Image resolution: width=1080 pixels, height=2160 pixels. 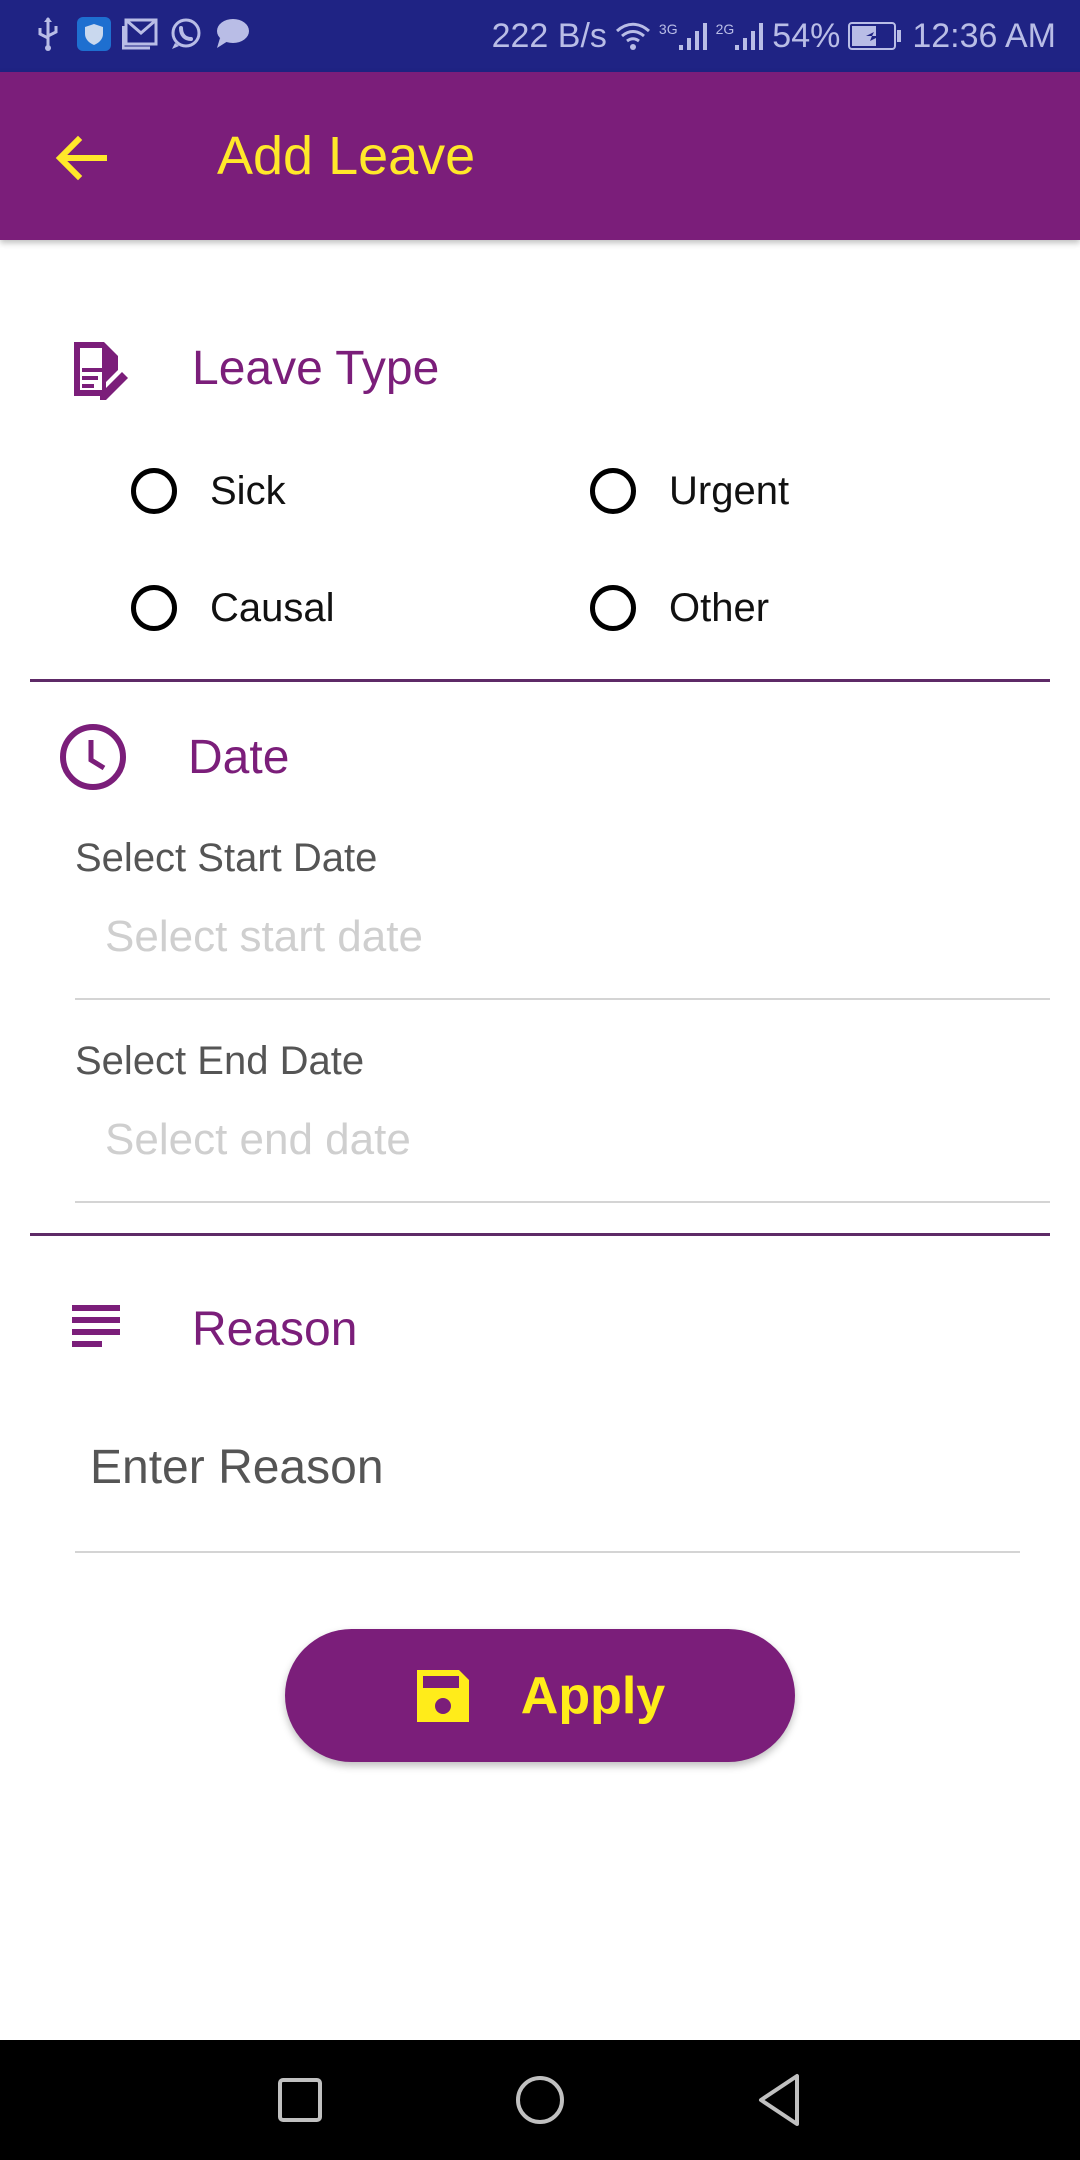 I want to click on status-bar: 222 B/s 3G 2G 54% 12:36 AM, so click(x=540, y=36).